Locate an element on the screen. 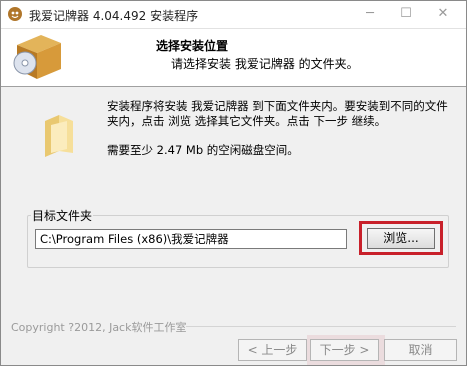  destination-group-label: 目标文件夹 is located at coordinates (62, 215).